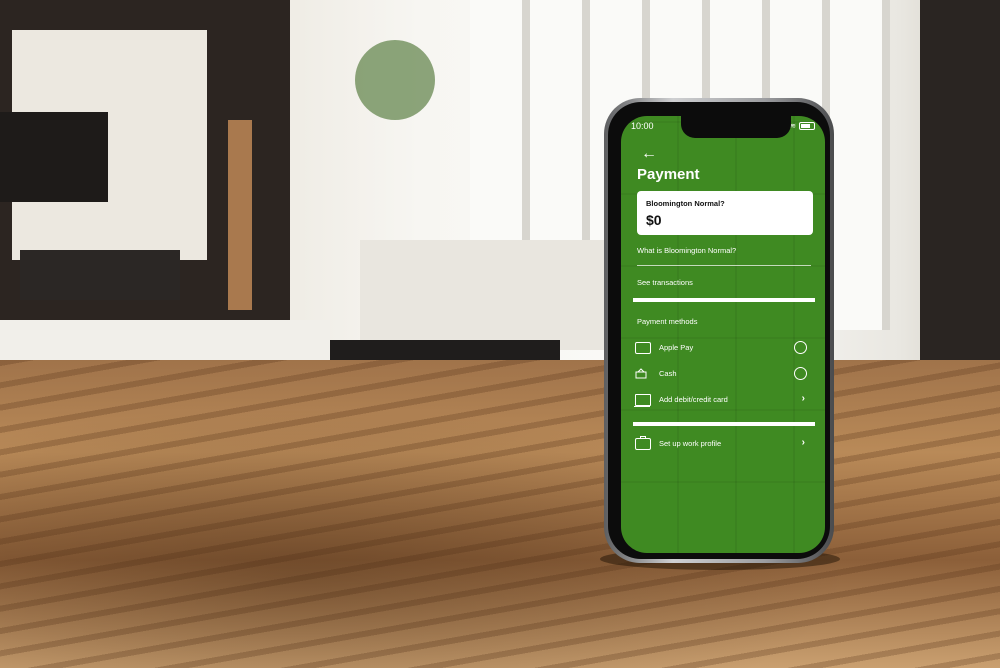  I want to click on cash-icon, so click(642, 373).